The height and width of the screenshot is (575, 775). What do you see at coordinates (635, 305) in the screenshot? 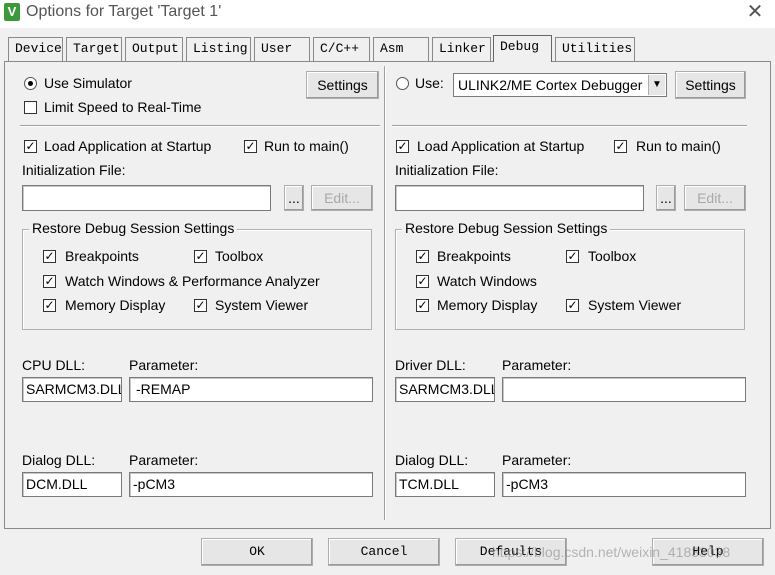
I see `right-system-viewer-label: System Viewer` at bounding box center [635, 305].